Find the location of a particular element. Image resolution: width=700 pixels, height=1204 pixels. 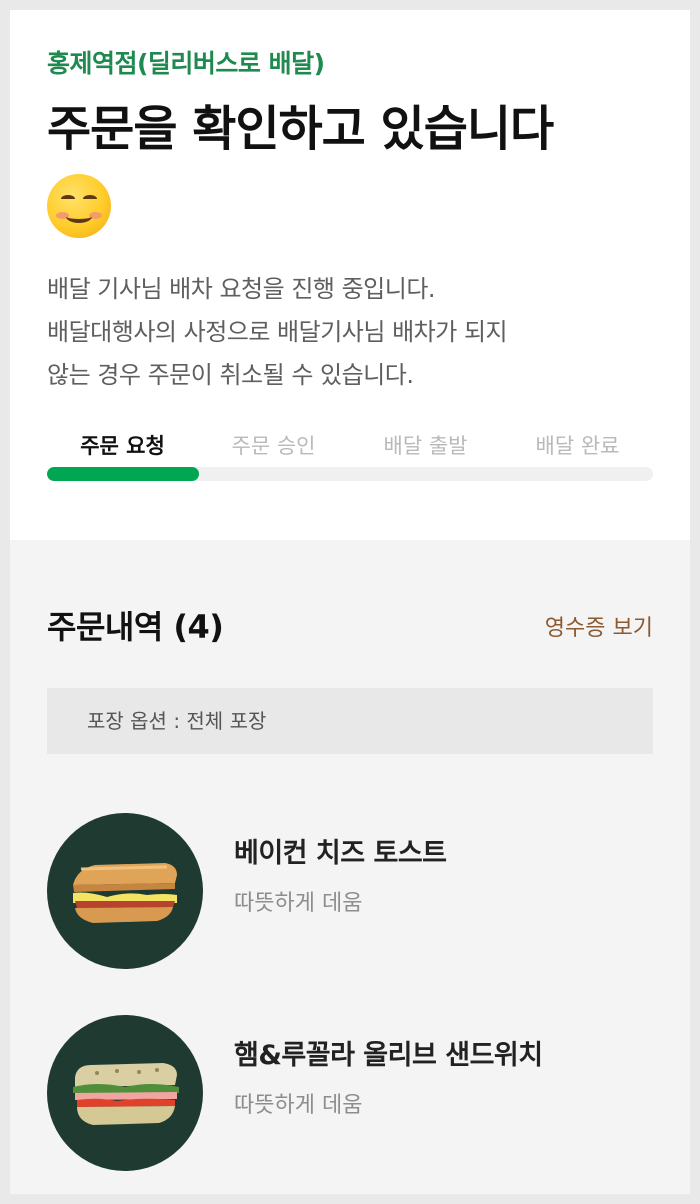

store-name: 홍제역점(딜리버스로 배달) is located at coordinates (186, 63).